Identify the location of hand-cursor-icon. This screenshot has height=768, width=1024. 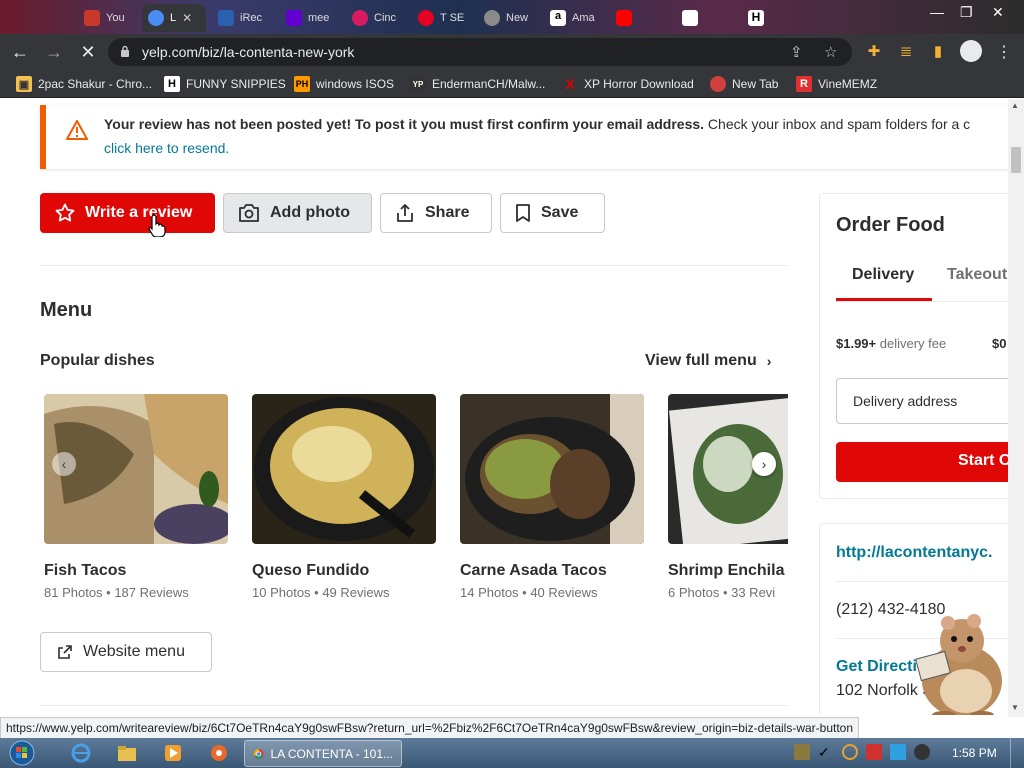
(157, 225).